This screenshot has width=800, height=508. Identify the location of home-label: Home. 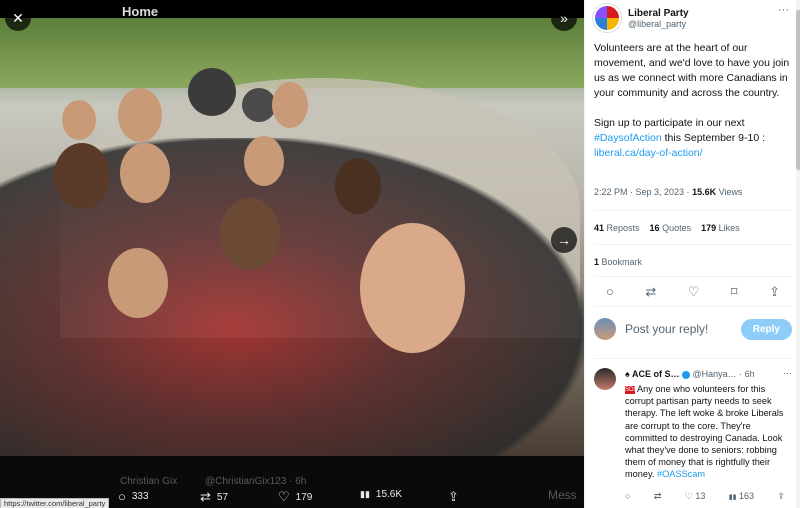
(140, 11).